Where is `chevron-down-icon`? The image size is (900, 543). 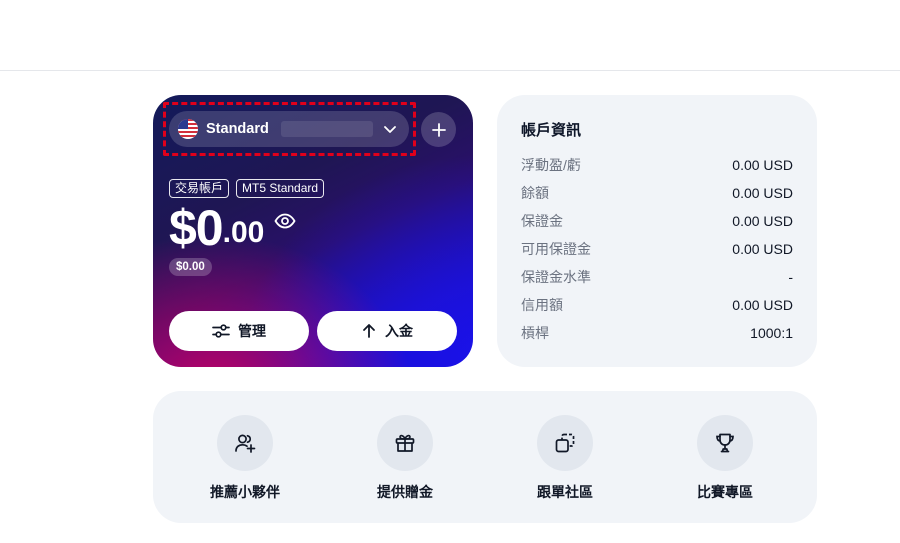
chevron-down-icon is located at coordinates (390, 129).